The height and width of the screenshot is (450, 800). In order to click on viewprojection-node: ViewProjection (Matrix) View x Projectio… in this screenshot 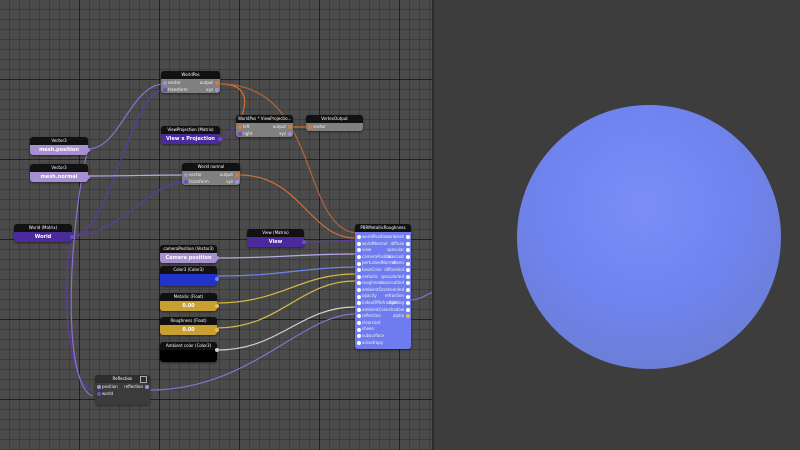, I will do `click(191, 135)`.